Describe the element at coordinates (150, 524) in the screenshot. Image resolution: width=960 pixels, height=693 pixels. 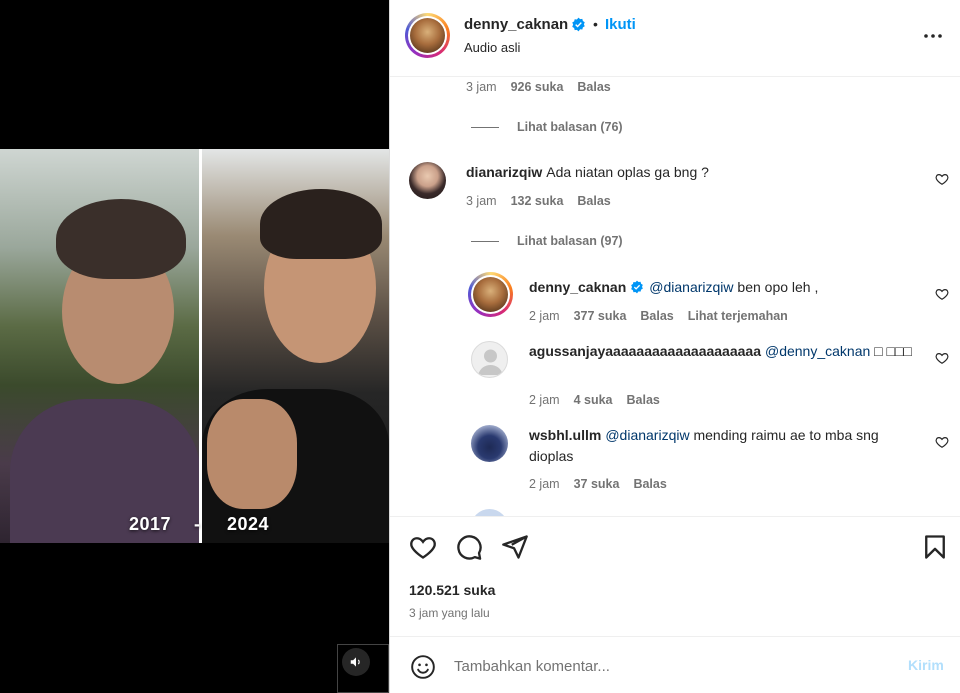
I see `year-label-left: 2017` at that location.